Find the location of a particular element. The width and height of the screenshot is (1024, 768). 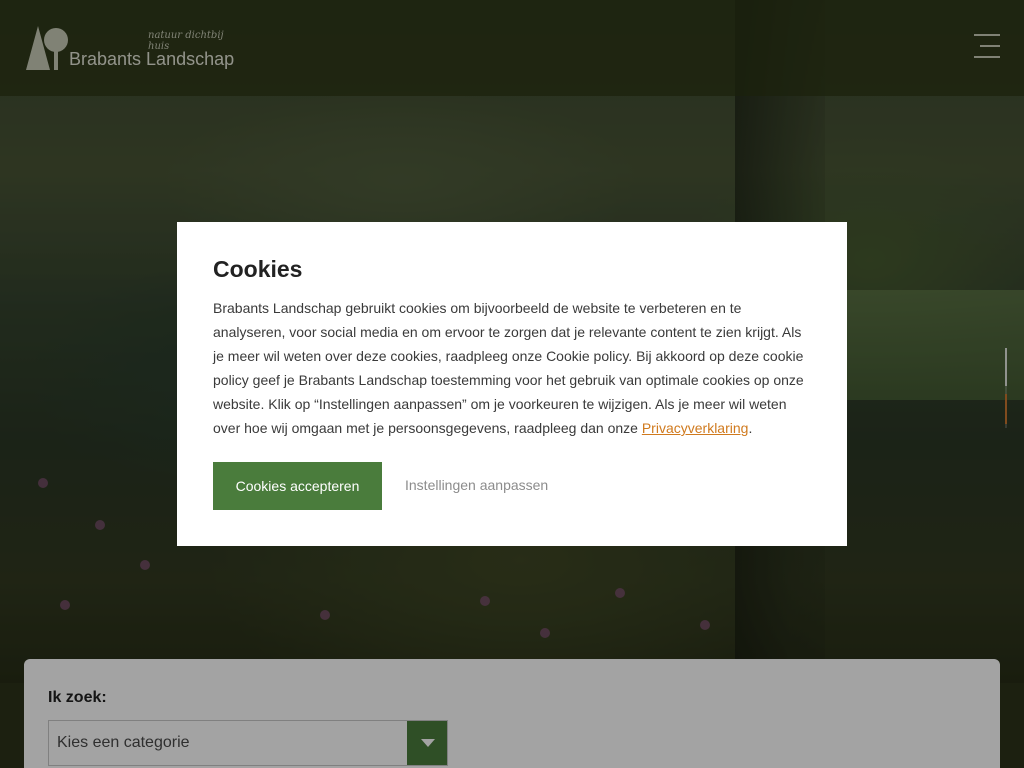

cookie-dialog-title: Cookies is located at coordinates (258, 269).